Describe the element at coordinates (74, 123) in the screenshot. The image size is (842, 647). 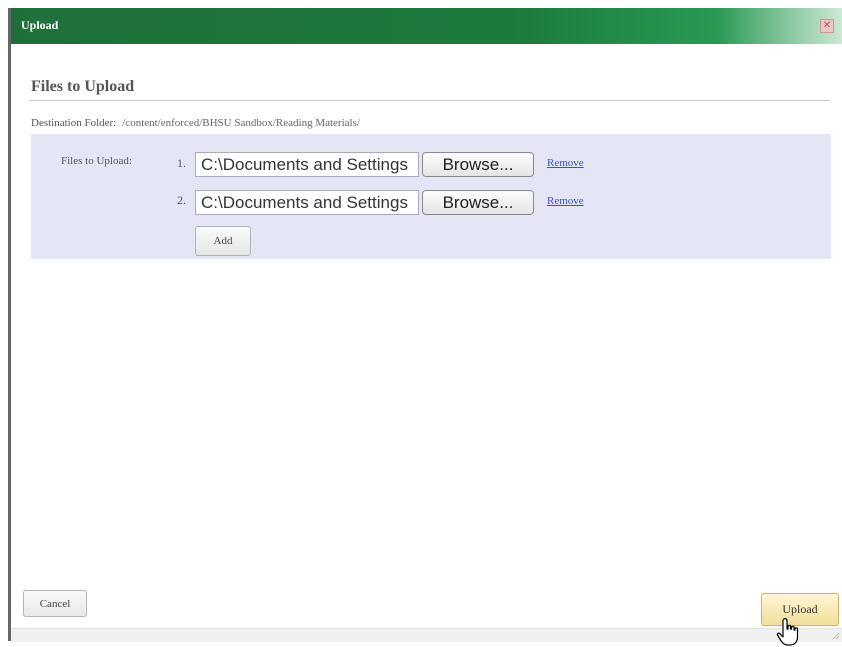
I see `destination-label: Destination Folder:` at that location.